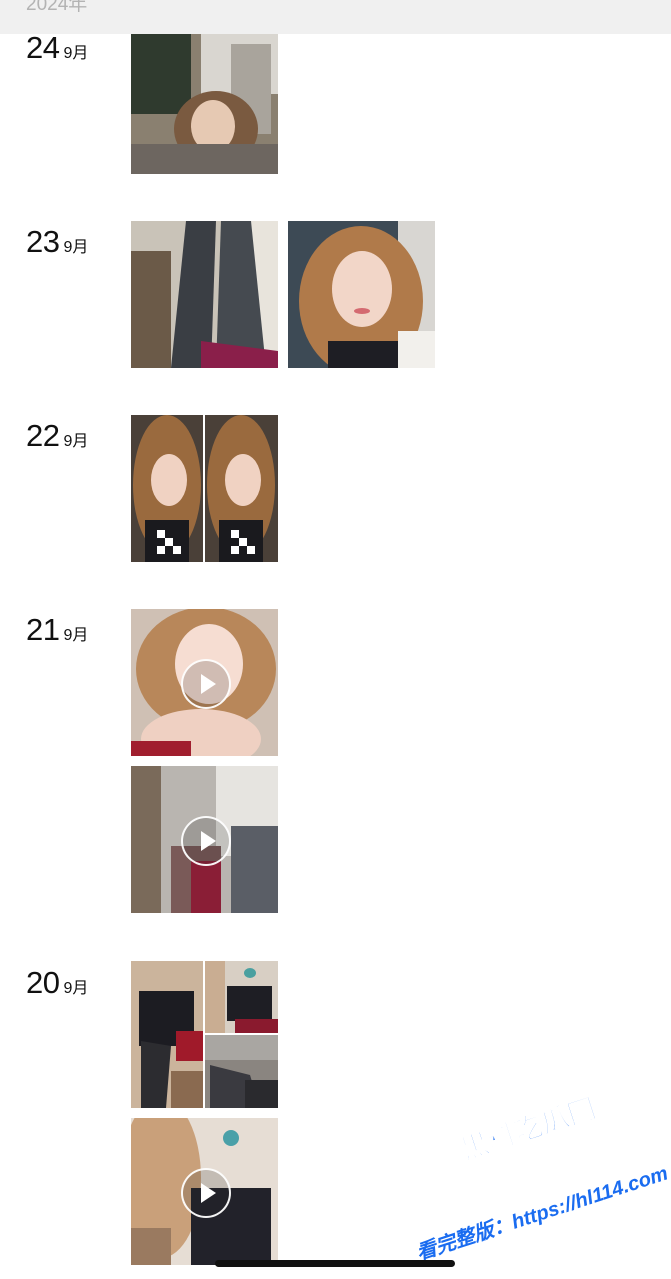 The image size is (671, 1279). Describe the element at coordinates (43, 435) in the screenshot. I see `day-number: 22` at that location.